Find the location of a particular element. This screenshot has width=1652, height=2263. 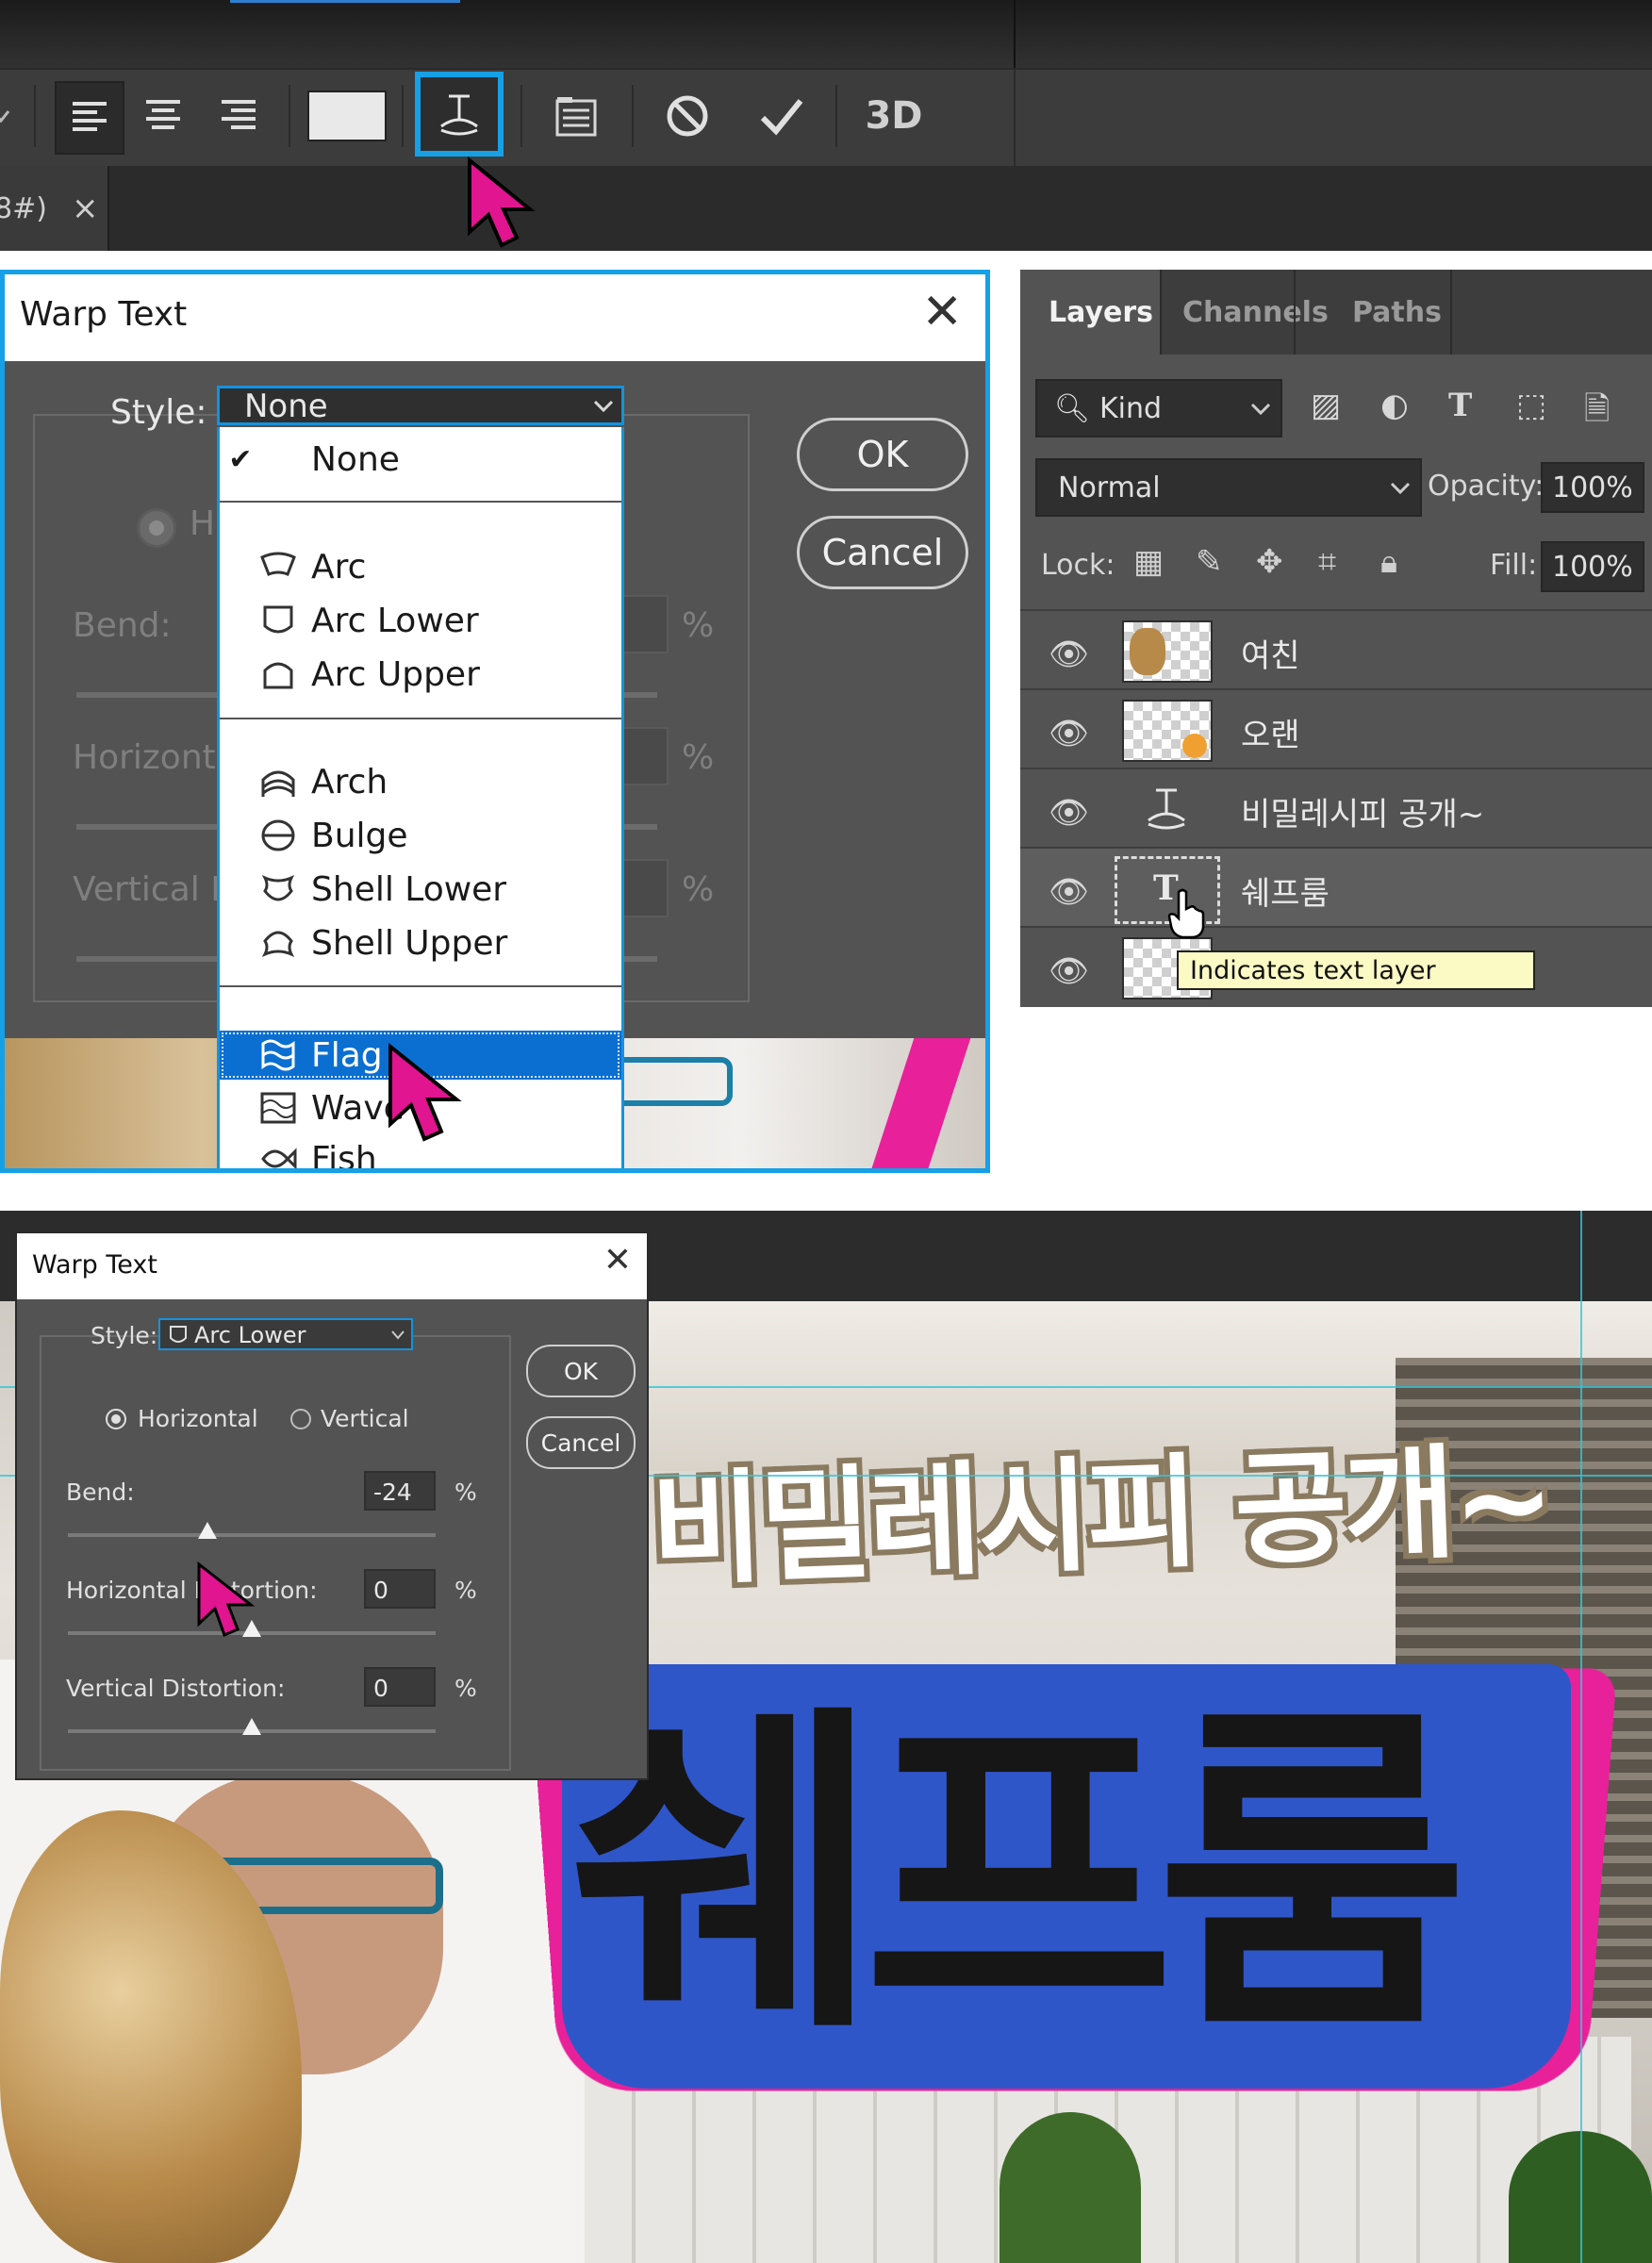

dropdown-item-label: None is located at coordinates (355, 459).